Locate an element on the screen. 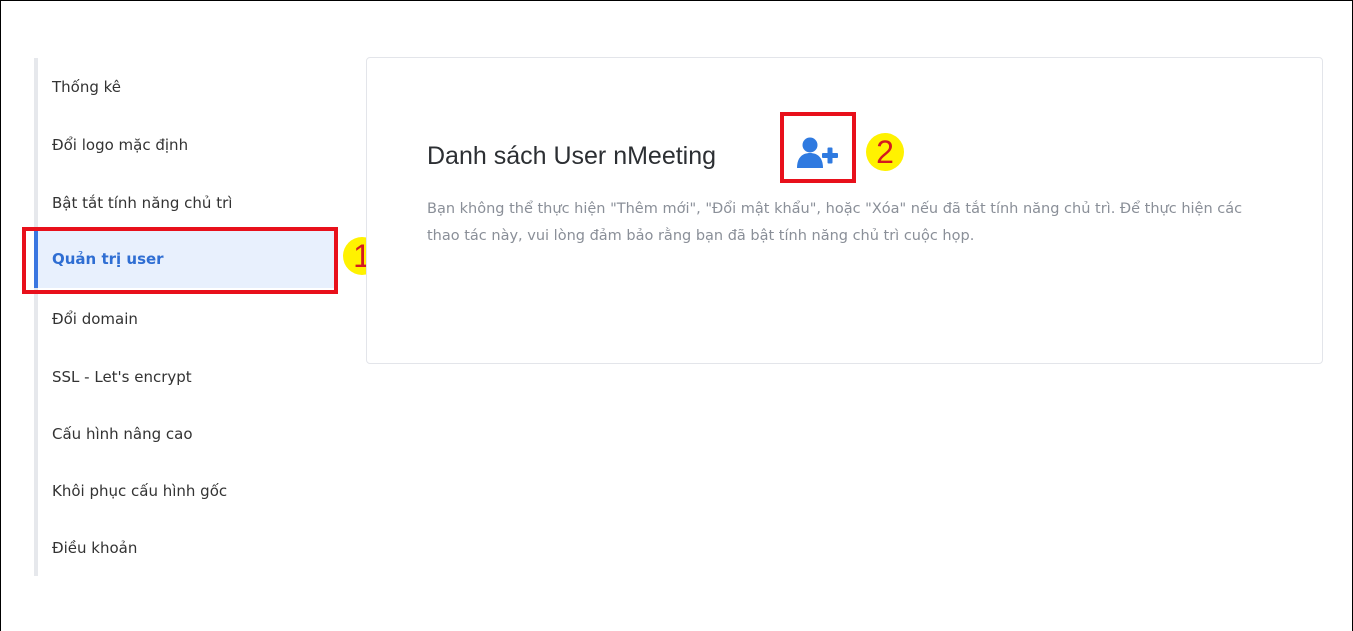 The image size is (1353, 631). annotation-number-label: 2 is located at coordinates (885, 152).